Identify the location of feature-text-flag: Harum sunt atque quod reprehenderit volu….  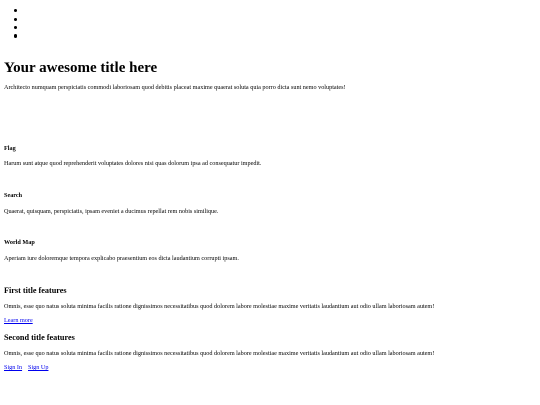
(133, 163).